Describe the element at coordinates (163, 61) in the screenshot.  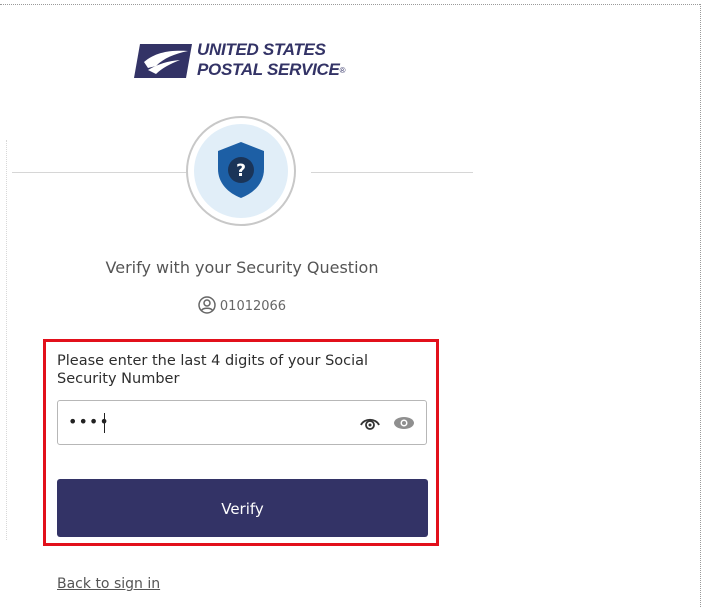
I see `usps-eagle-icon` at that location.